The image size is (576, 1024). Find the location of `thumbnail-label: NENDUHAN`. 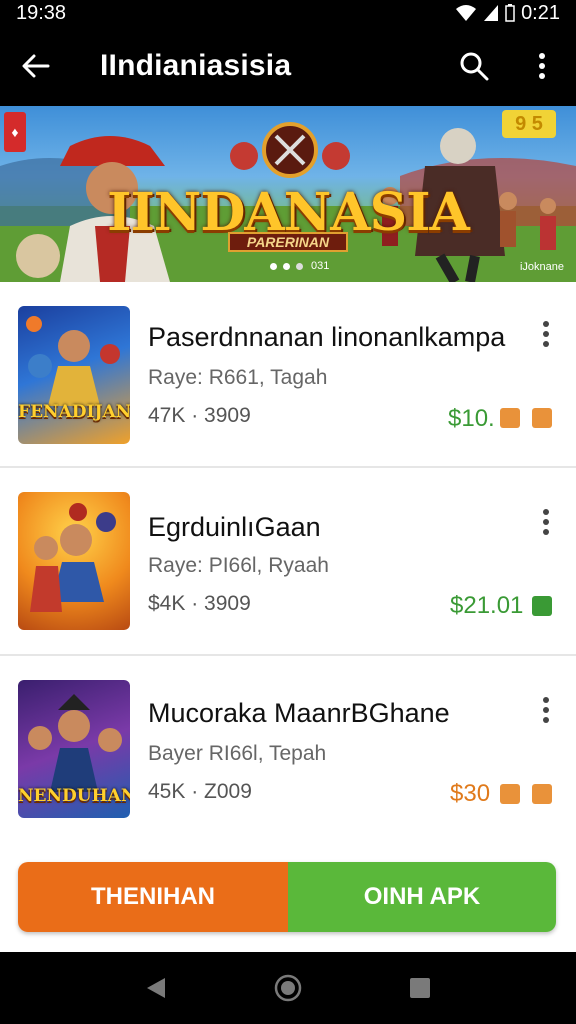

thumbnail-label: NENDUHAN is located at coordinates (74, 796).